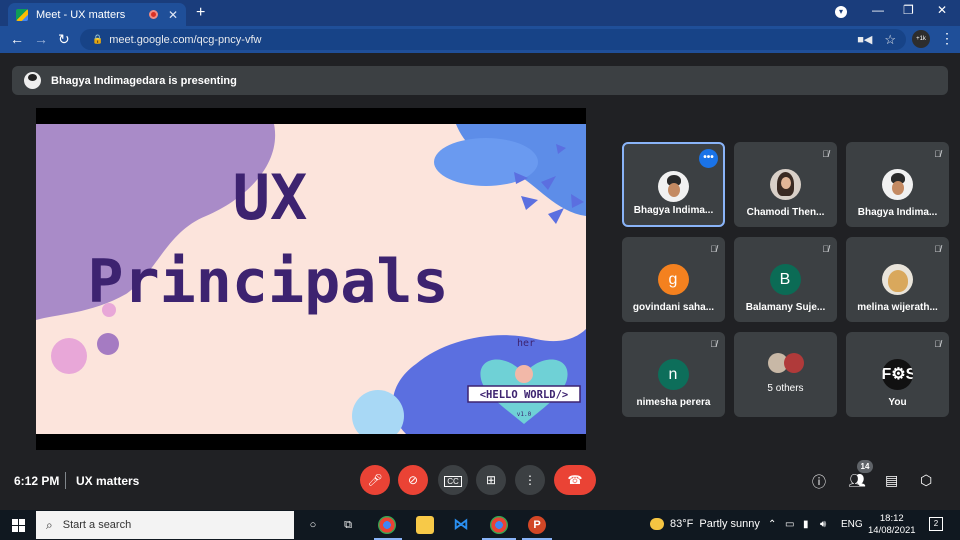  I want to click on browser-tab-bar: Meet - UX matters ✕ + ▾ — ❐ ✕, so click(480, 13).